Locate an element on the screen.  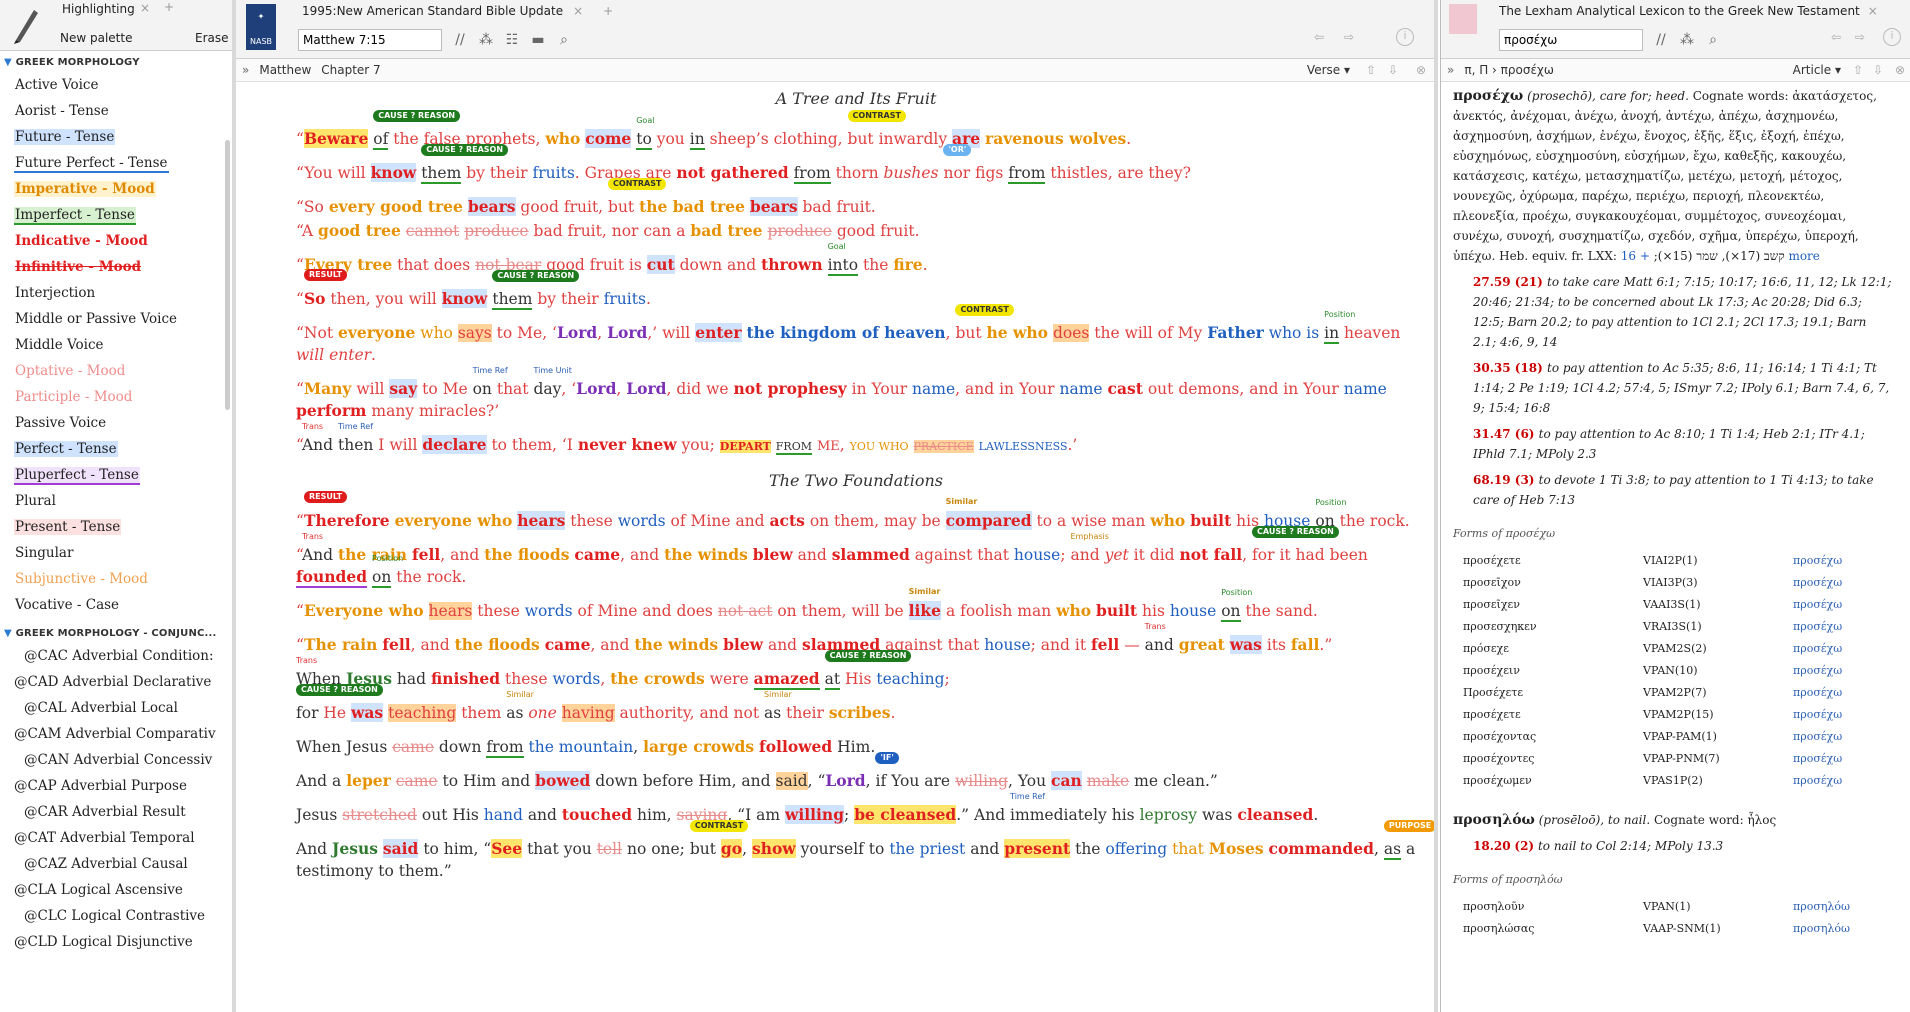
highlight-style-item: Perfect - Tense is located at coordinates (123, 449).